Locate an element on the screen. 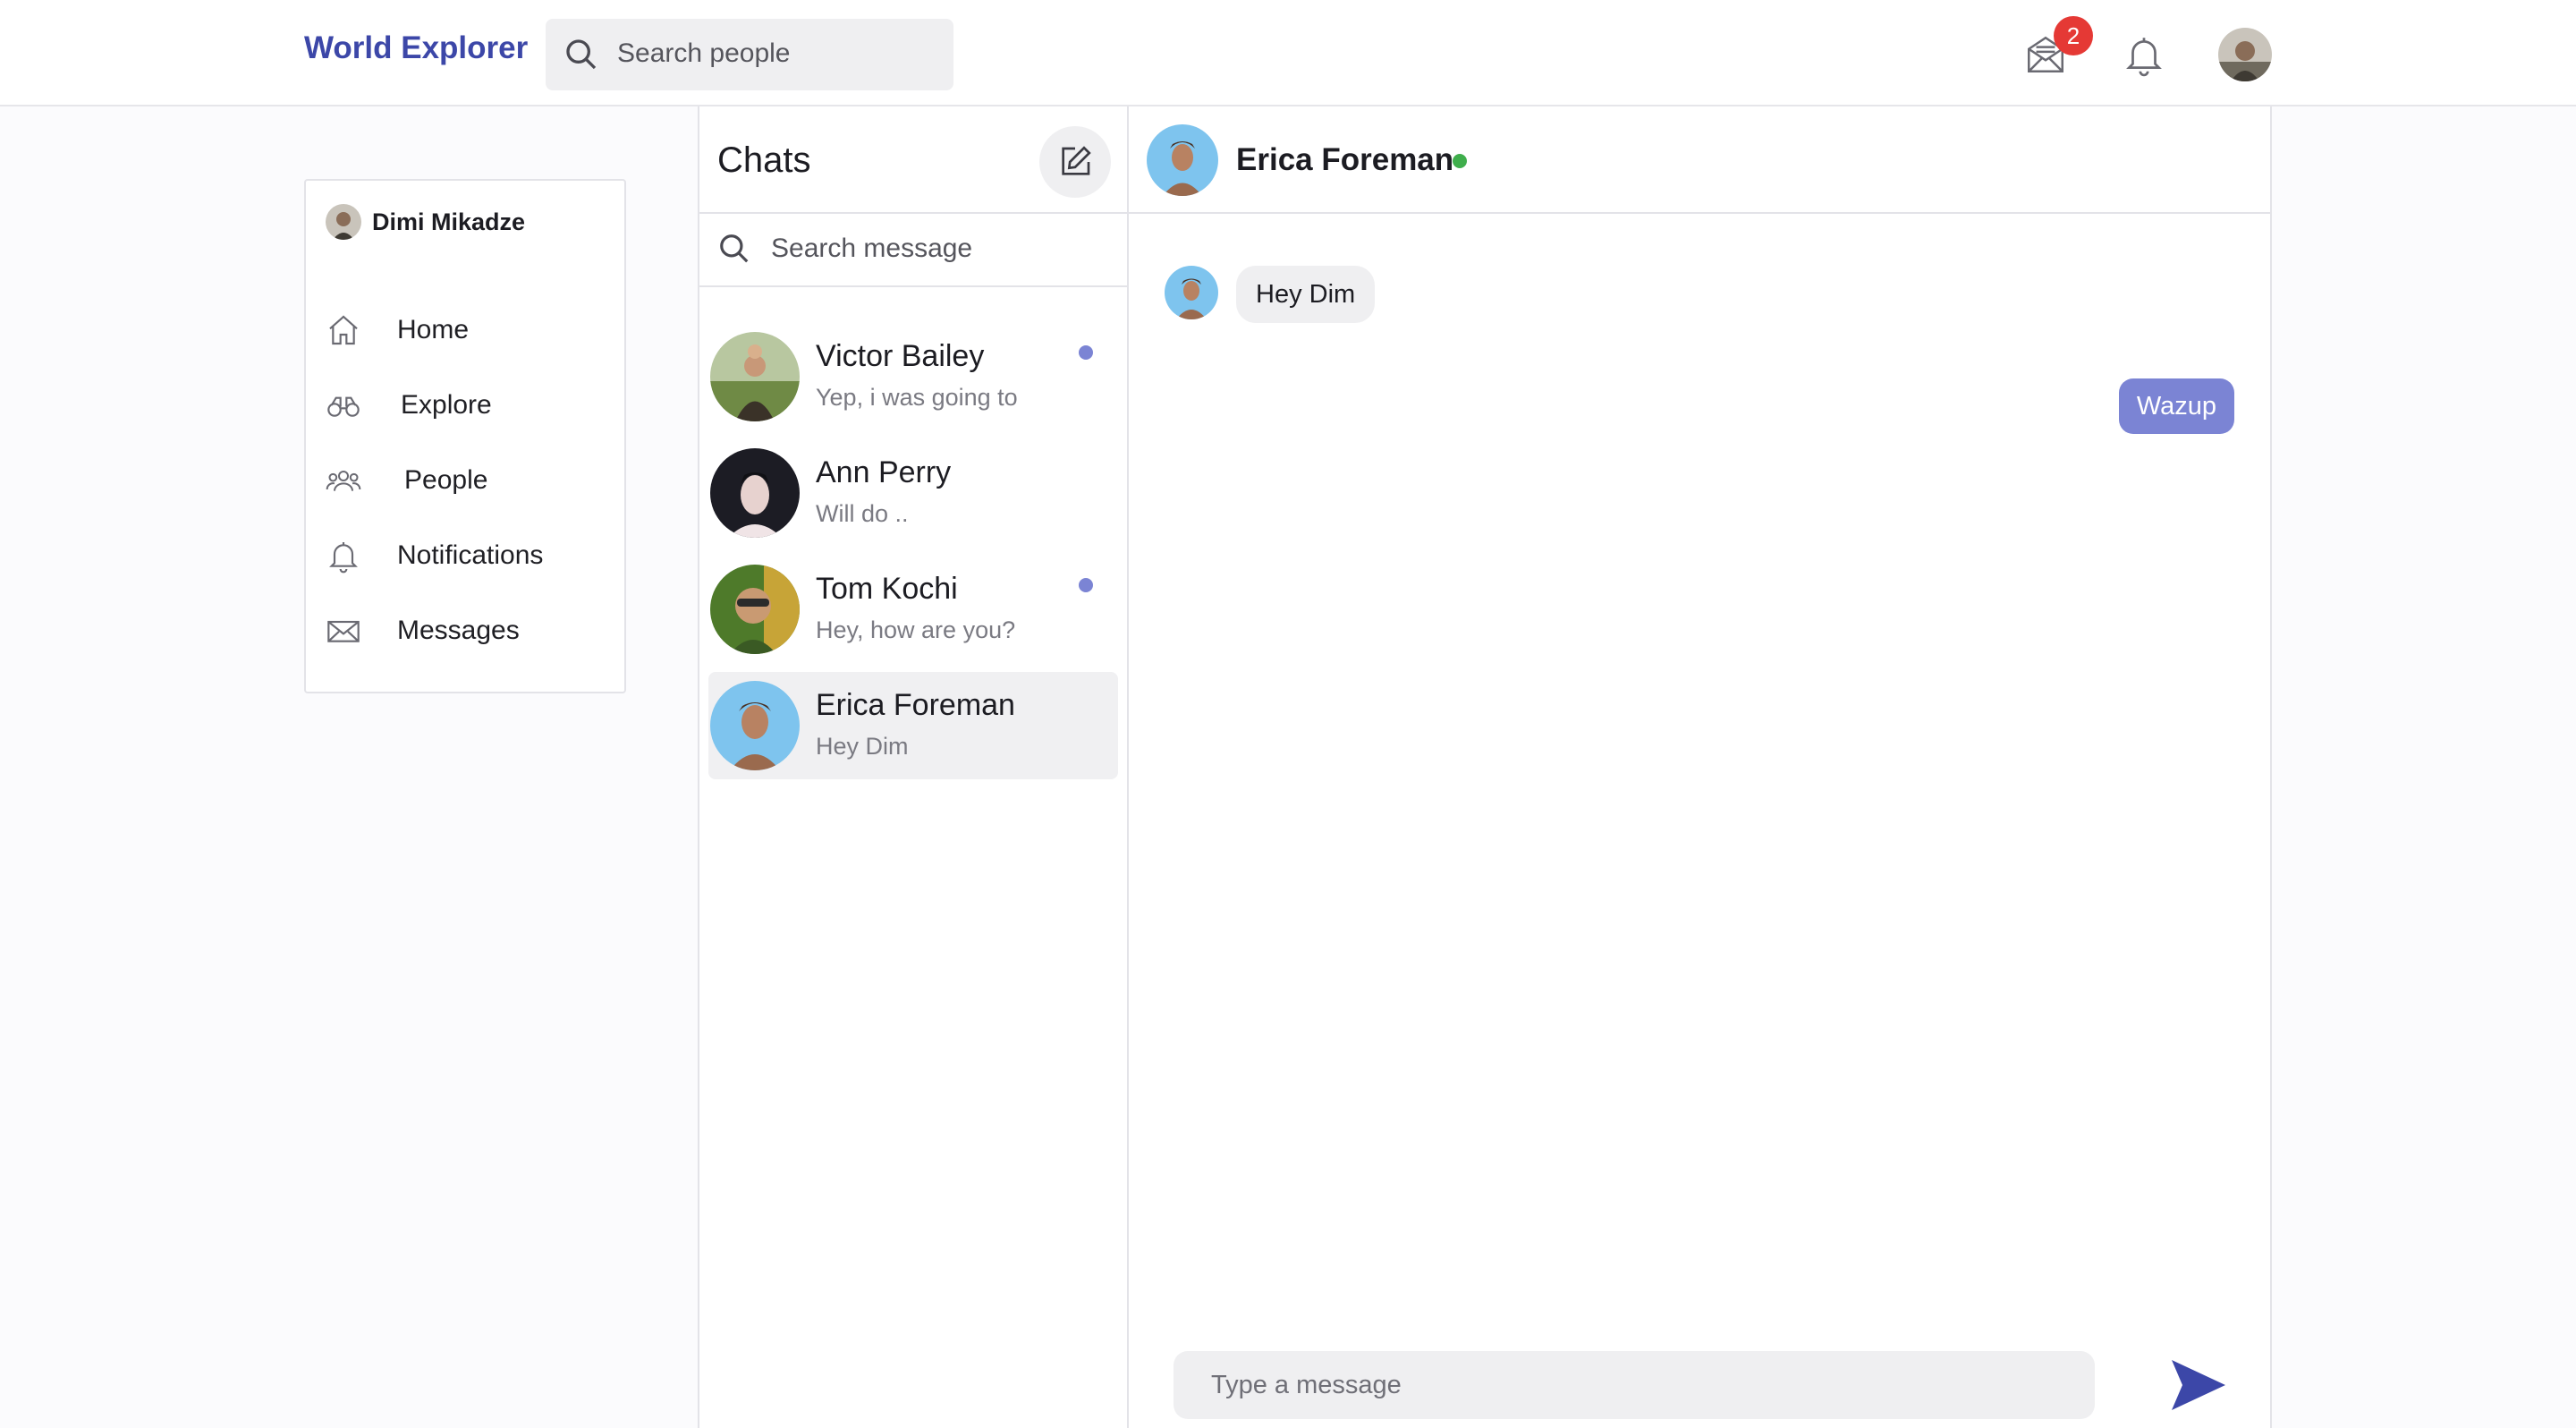 Image resolution: width=2576 pixels, height=1428 pixels. conversation-header: Erica Foreman is located at coordinates (1699, 160).